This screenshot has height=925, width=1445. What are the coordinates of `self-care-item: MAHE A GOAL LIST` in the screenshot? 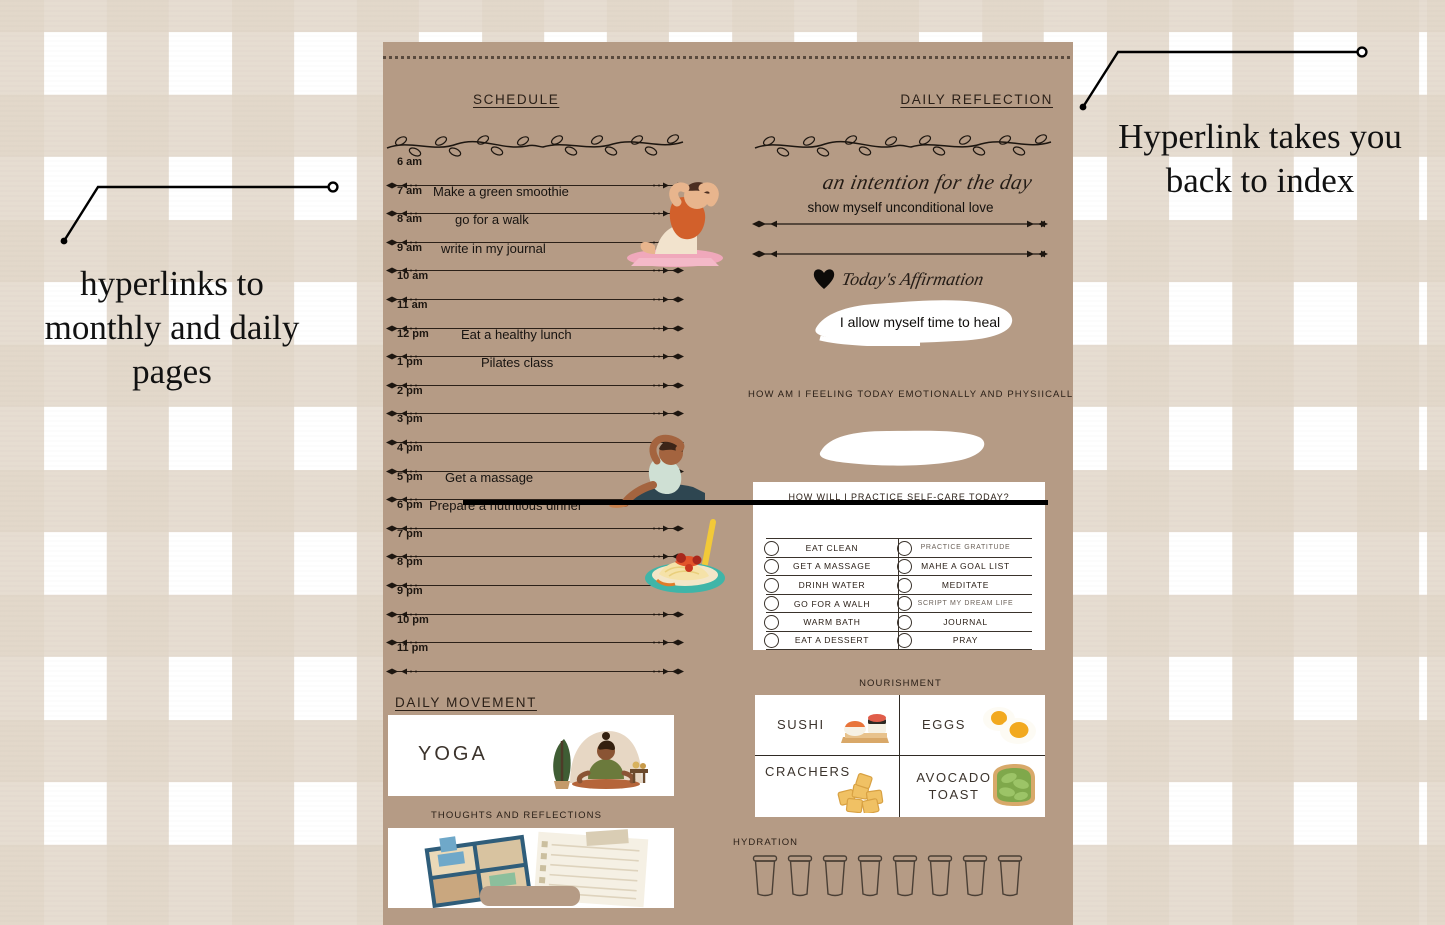 It's located at (964, 566).